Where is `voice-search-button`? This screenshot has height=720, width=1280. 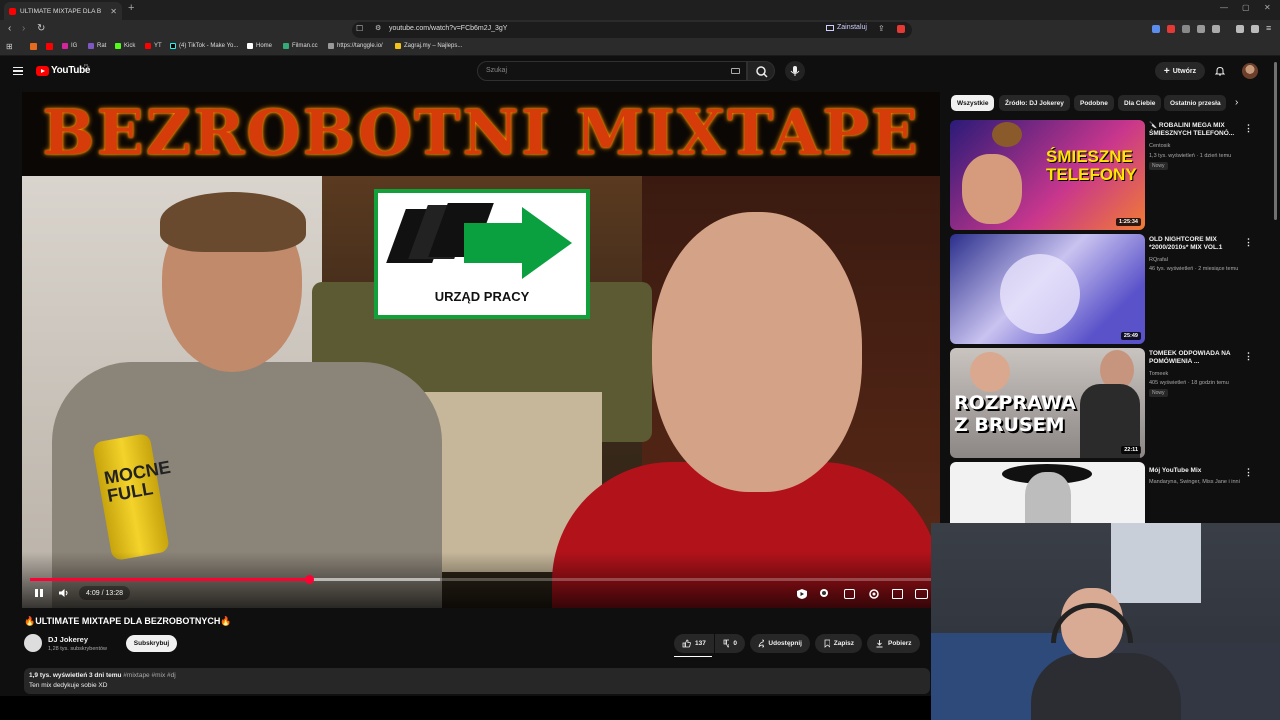
voice-search-button is located at coordinates (795, 71).